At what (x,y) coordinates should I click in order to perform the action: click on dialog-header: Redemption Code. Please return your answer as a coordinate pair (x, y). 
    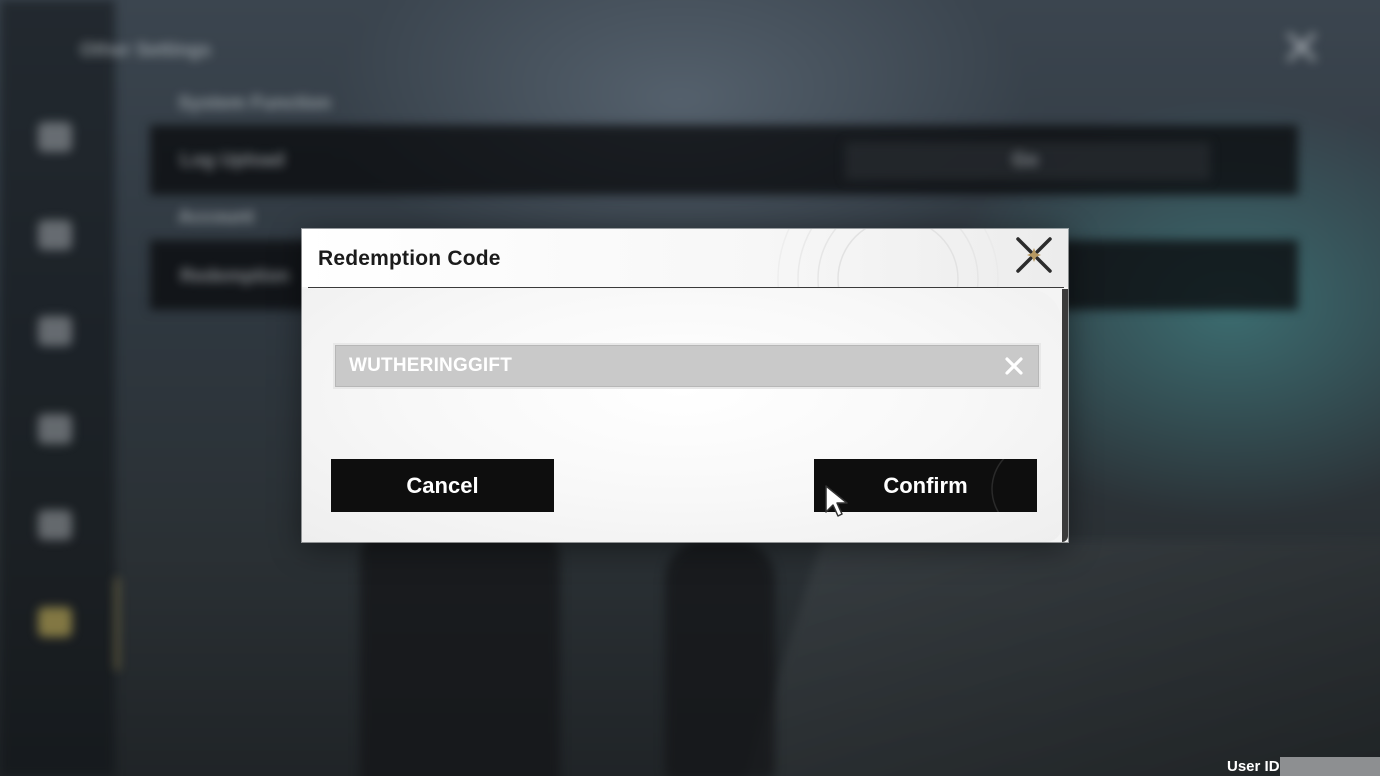
    Looking at the image, I should click on (685, 258).